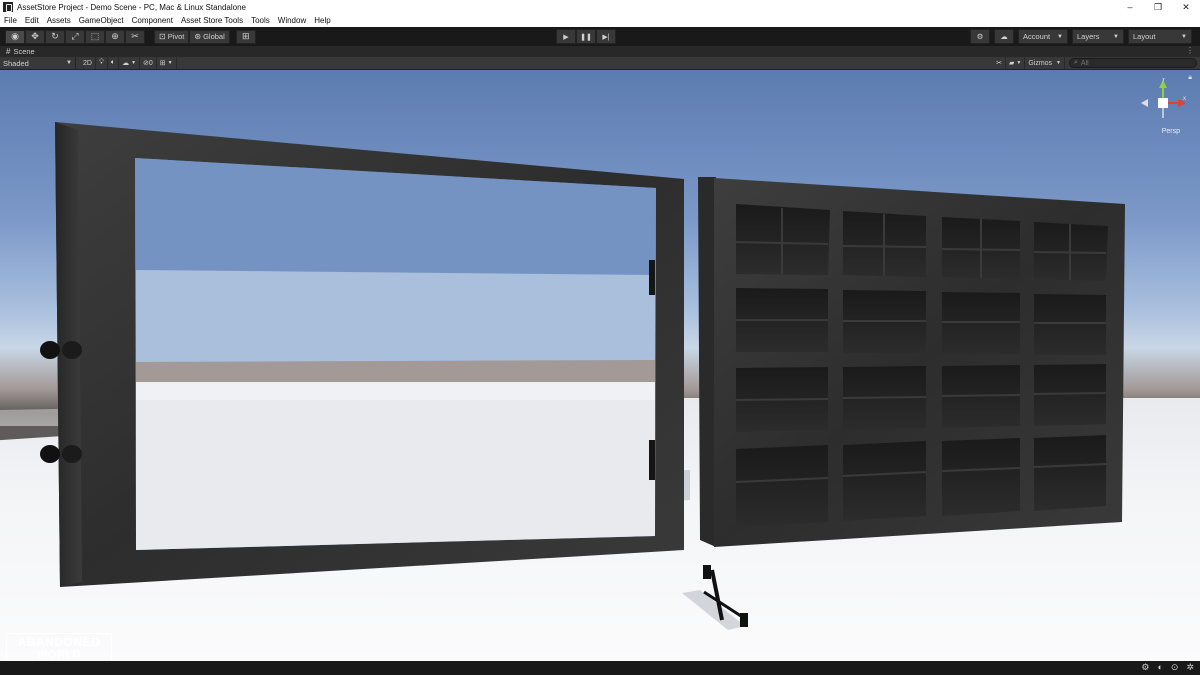 The height and width of the screenshot is (675, 1200). Describe the element at coordinates (1011, 63) in the screenshot. I see `camera-icon: ▰` at that location.